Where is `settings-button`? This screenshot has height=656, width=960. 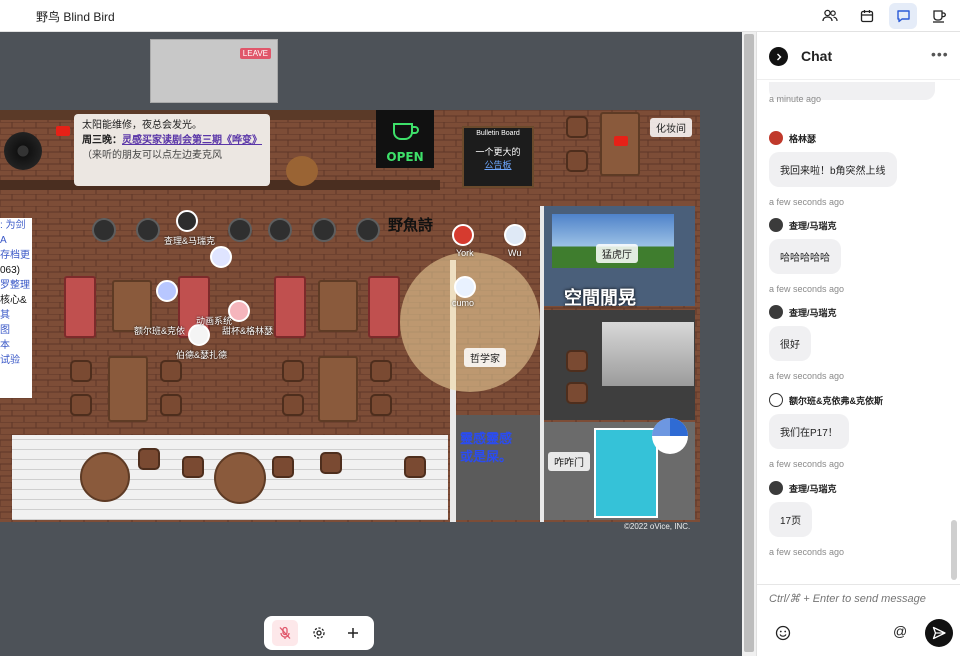
settings-button is located at coordinates (319, 633).